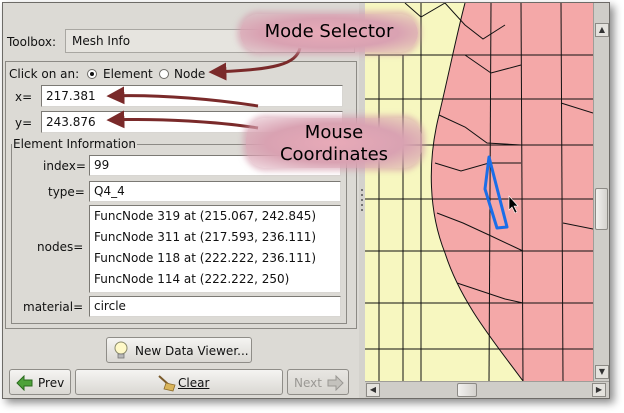 The width and height of the screenshot is (624, 413). I want to click on type-field: Q4_4, so click(215, 191).